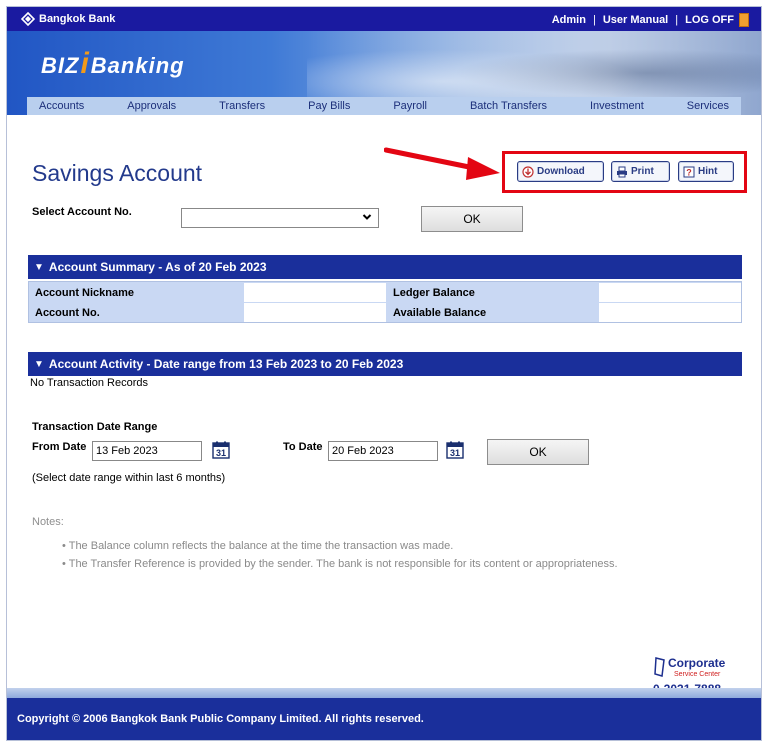 Image resolution: width=768 pixels, height=747 pixels. What do you see at coordinates (508, 106) in the screenshot?
I see `nav-batch-transfers: Batch Transfers` at bounding box center [508, 106].